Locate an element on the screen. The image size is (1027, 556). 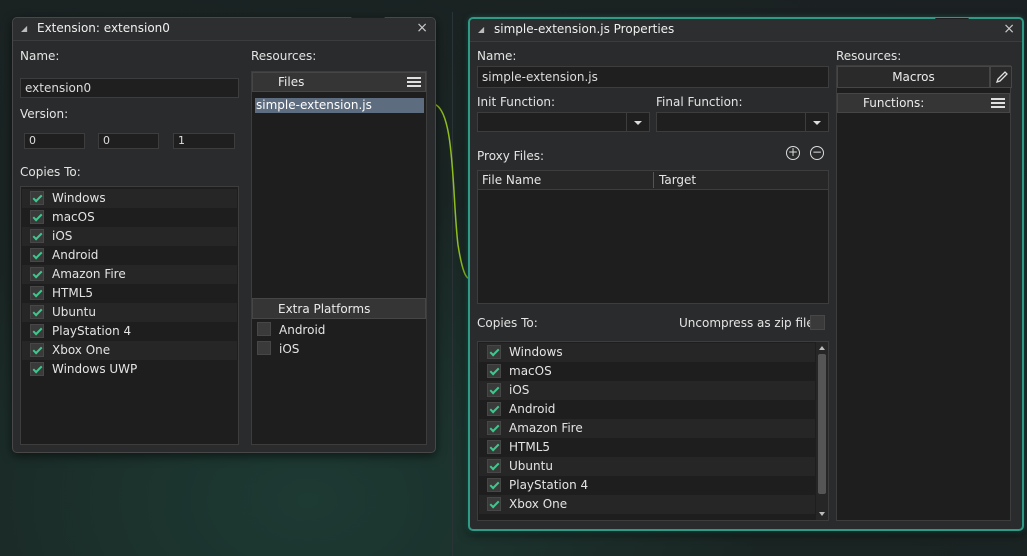
window-titlebar: ◢ Extension: extension0 × is located at coordinates (224, 29).